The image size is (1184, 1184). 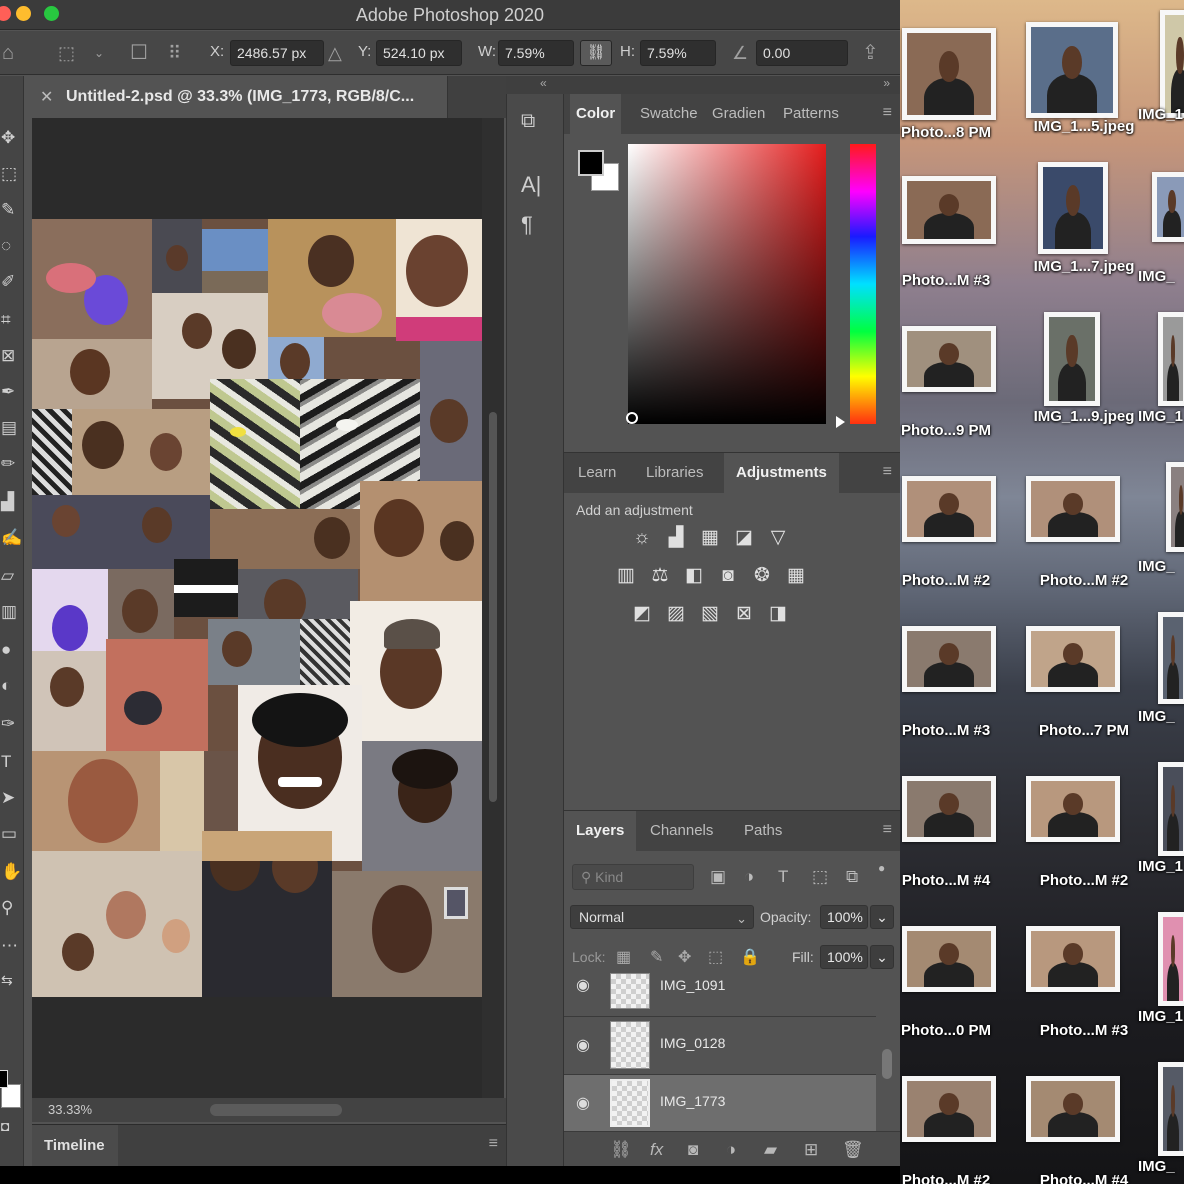 I want to click on layer-name: IMG_1773, so click(x=692, y=1101).